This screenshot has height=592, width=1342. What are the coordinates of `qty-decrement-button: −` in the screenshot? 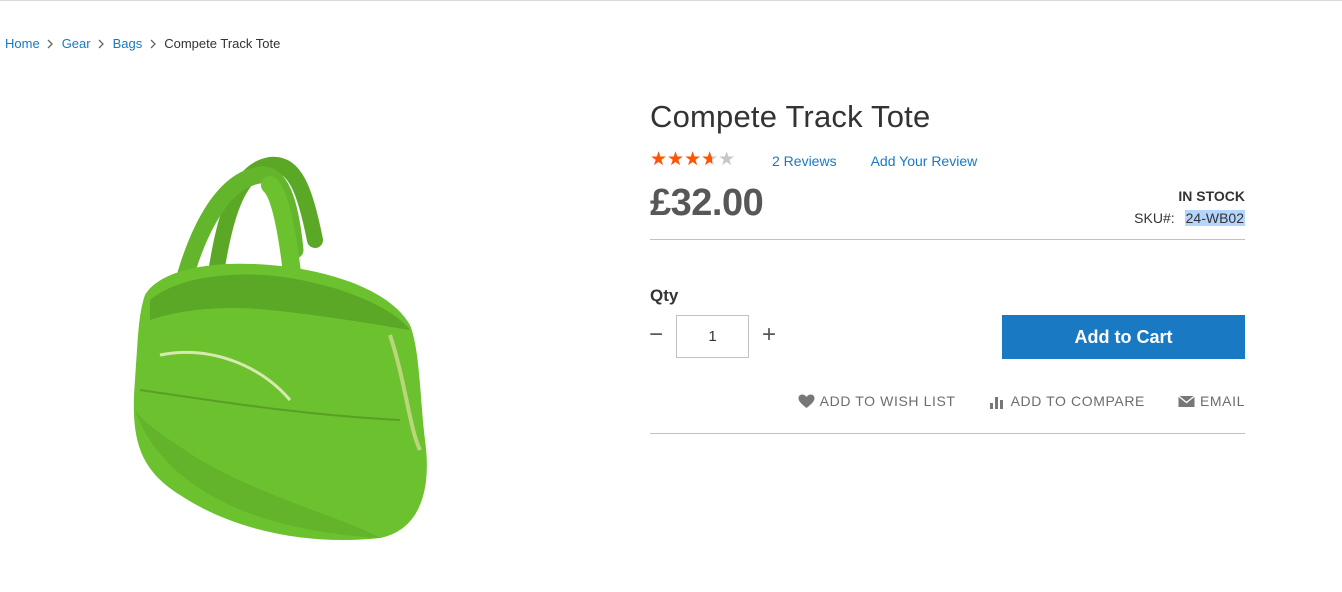 It's located at (656, 335).